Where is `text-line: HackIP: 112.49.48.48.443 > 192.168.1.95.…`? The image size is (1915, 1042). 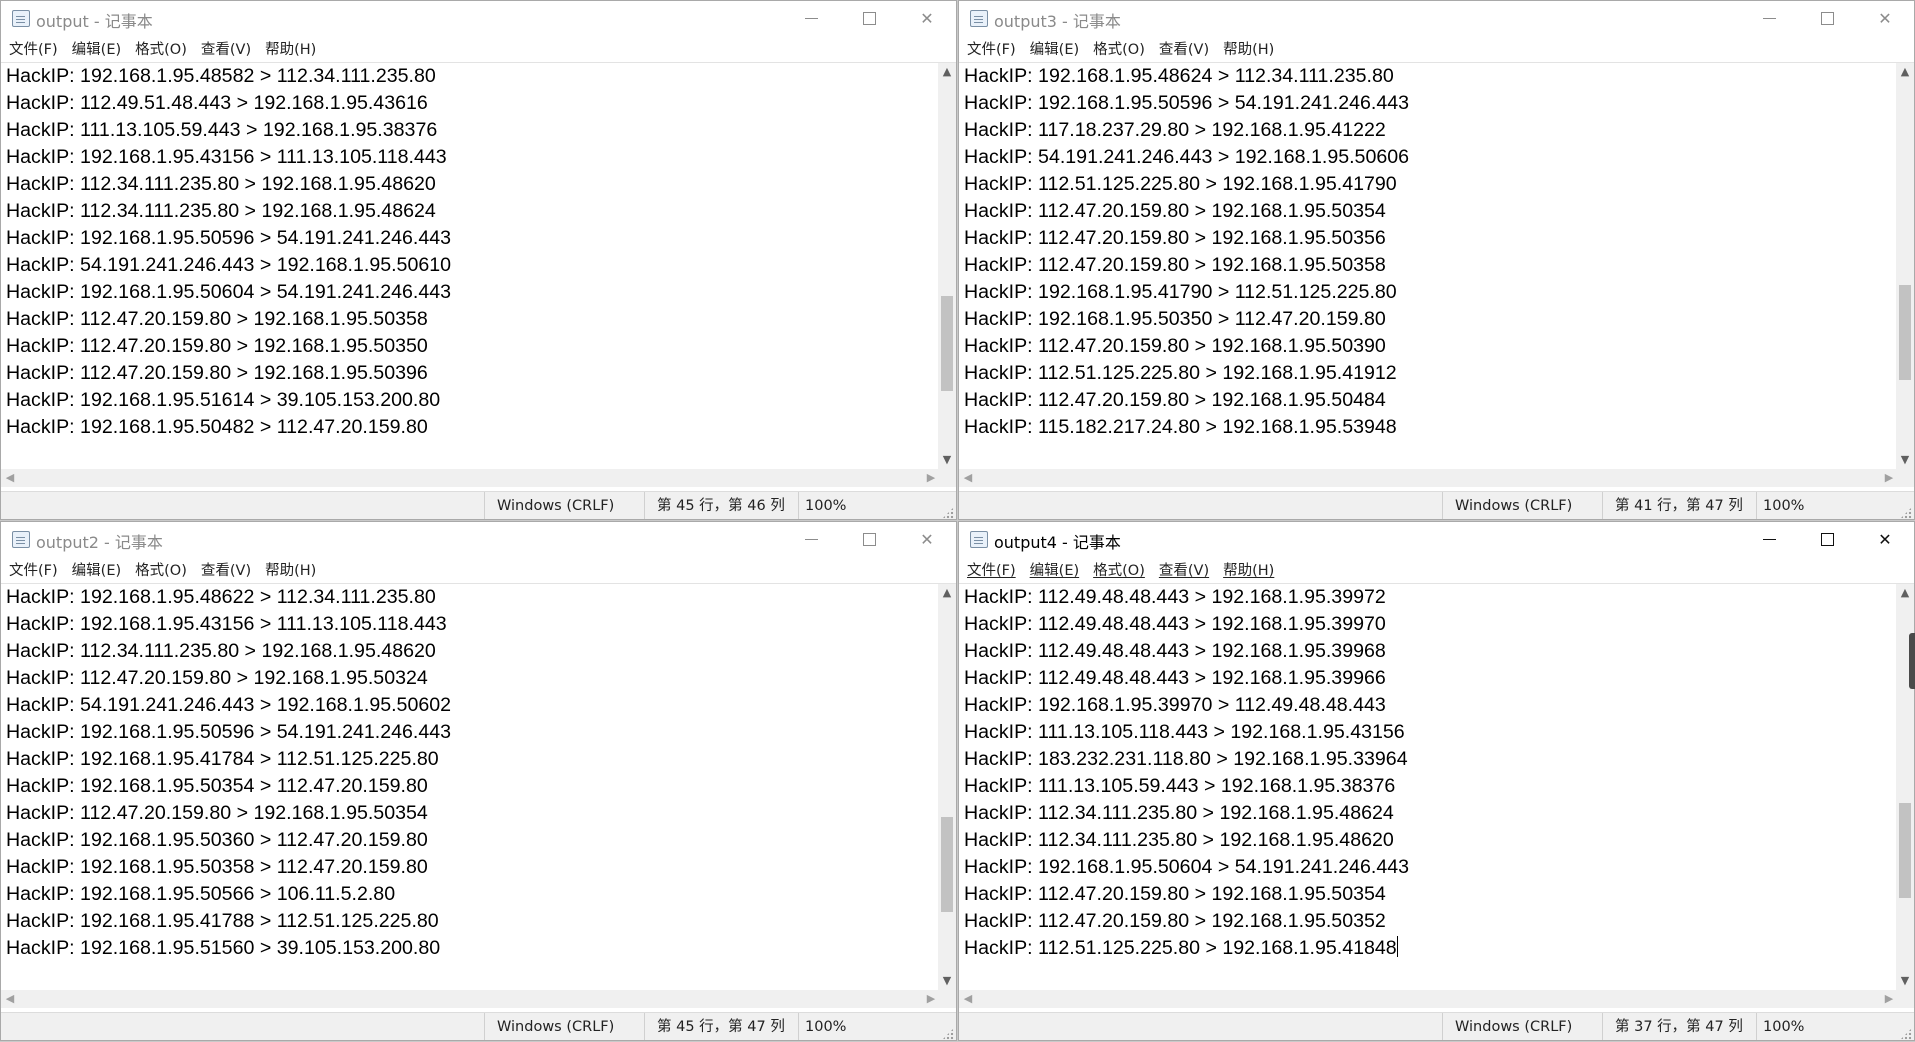
text-line: HackIP: 112.49.48.48.443 > 192.168.1.95.… is located at coordinates (1428, 597).